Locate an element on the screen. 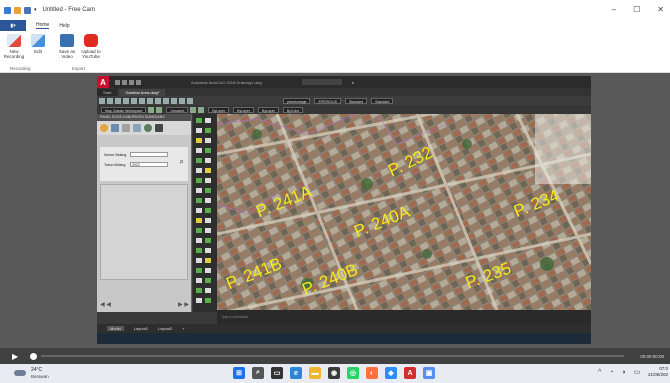  play-button: ▶ is located at coordinates (15, 356).